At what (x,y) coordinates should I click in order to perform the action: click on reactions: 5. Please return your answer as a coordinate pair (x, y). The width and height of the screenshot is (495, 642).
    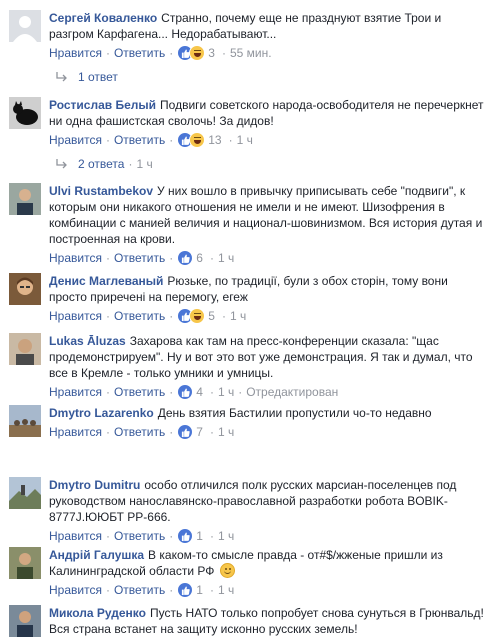
    Looking at the image, I should click on (196, 316).